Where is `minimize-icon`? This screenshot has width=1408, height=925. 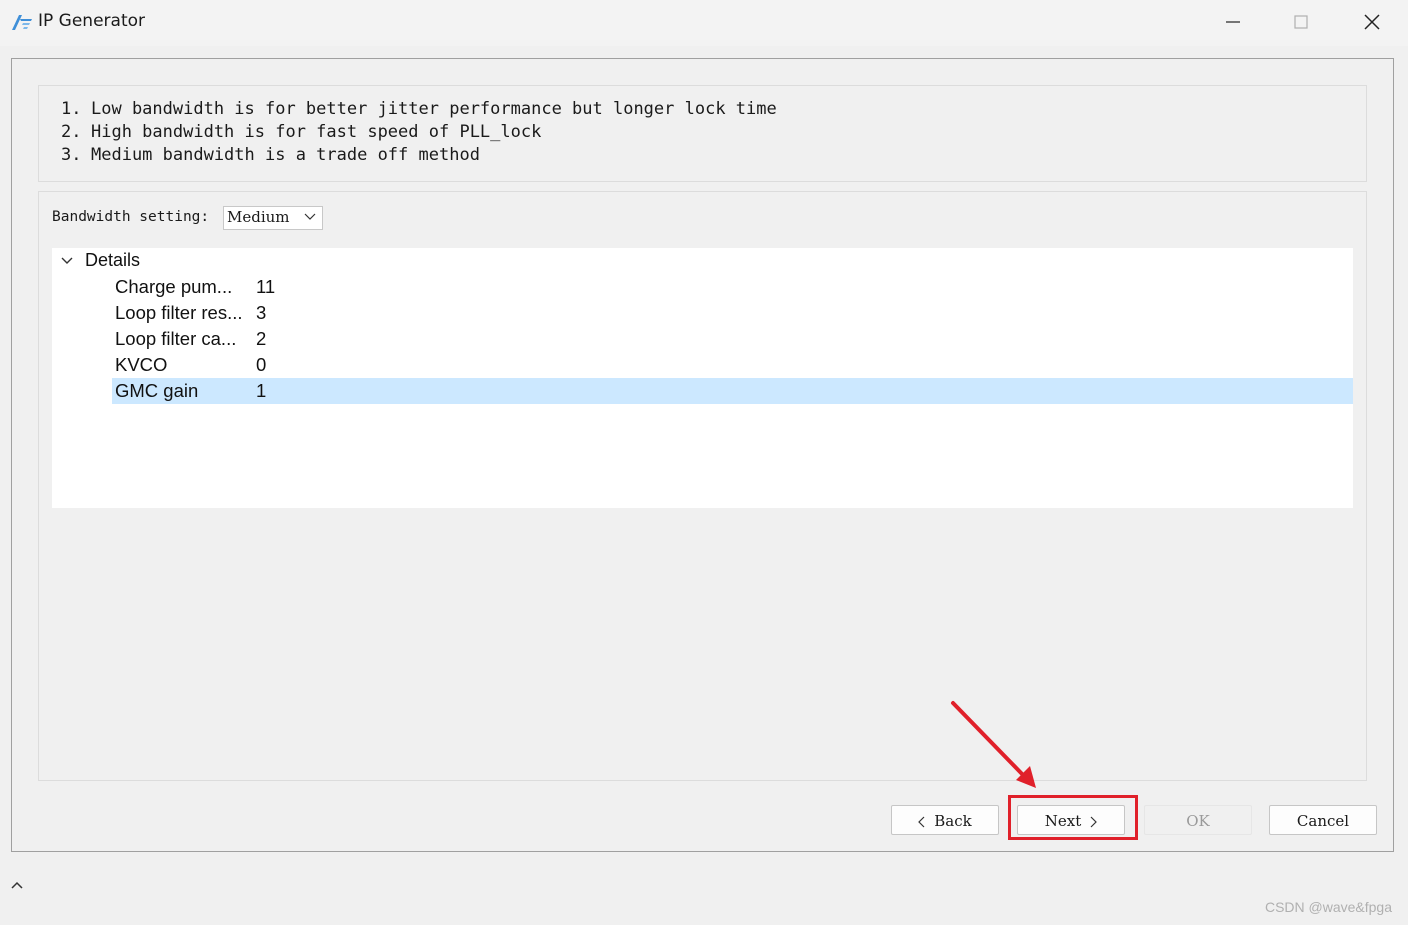 minimize-icon is located at coordinates (1233, 22).